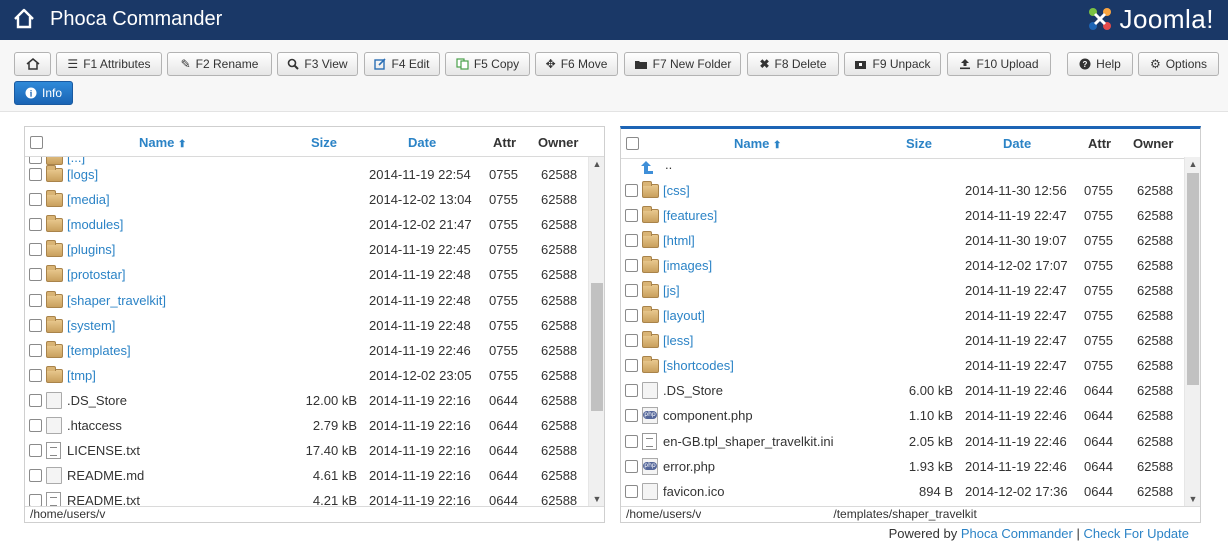 The width and height of the screenshot is (1228, 554). Describe the element at coordinates (687, 265) in the screenshot. I see `file-name: [images]` at that location.